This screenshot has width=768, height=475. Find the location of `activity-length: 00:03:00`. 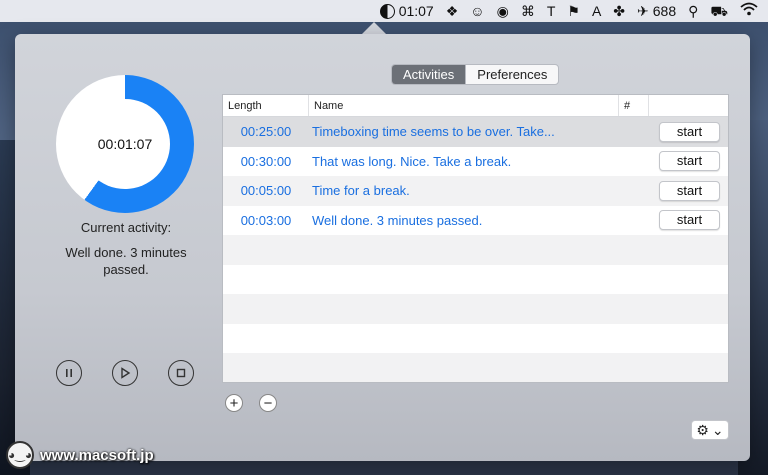

activity-length: 00:03:00 is located at coordinates (266, 220).